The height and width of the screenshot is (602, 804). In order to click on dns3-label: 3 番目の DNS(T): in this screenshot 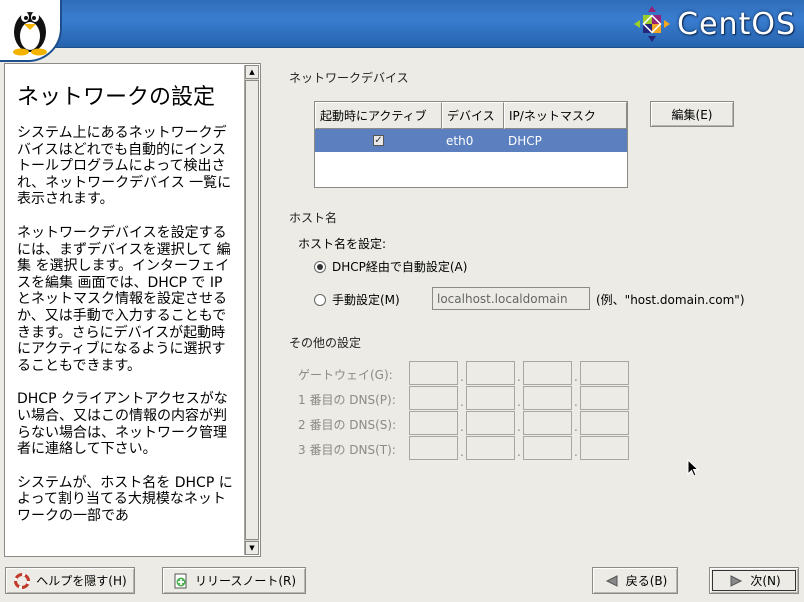, I will do `click(347, 450)`.